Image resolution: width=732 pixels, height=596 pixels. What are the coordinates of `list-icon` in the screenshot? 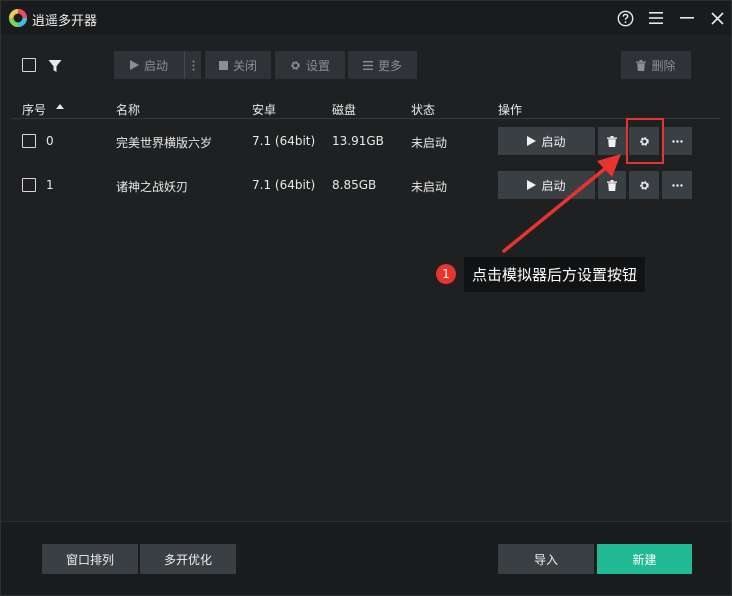 It's located at (367, 65).